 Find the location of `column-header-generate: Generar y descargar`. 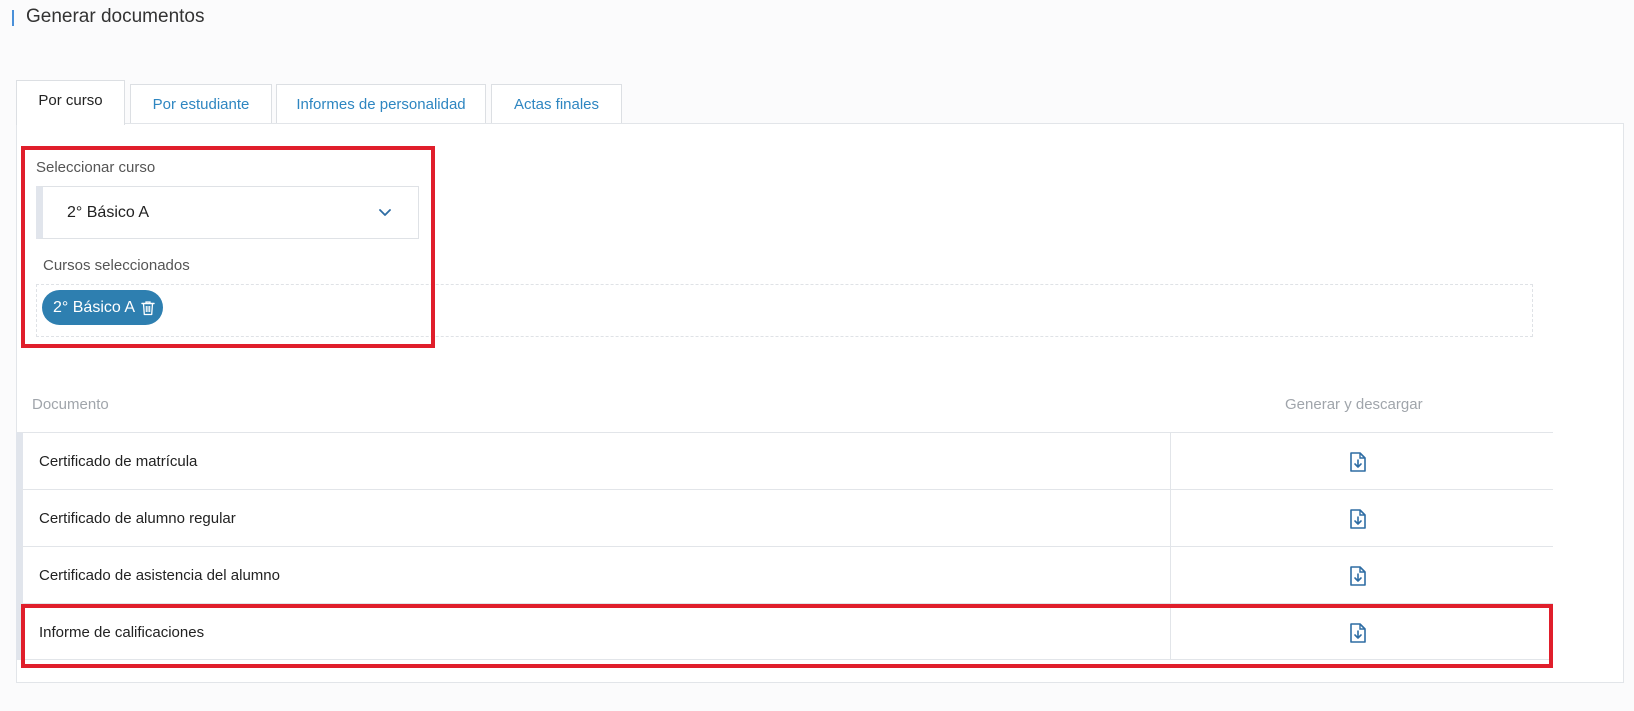

column-header-generate: Generar y descargar is located at coordinates (1354, 404).